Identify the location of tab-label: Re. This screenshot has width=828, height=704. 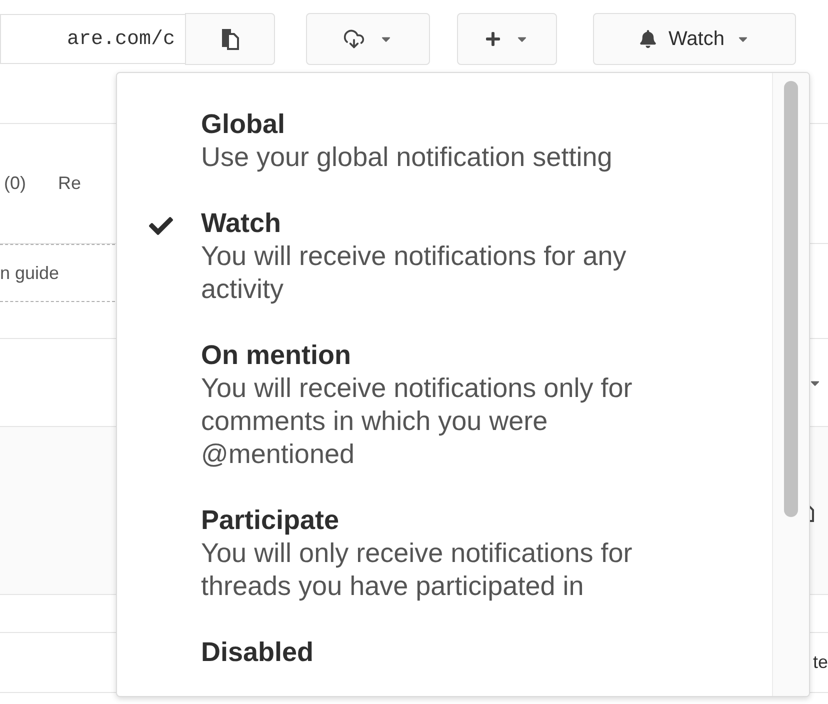
(70, 183).